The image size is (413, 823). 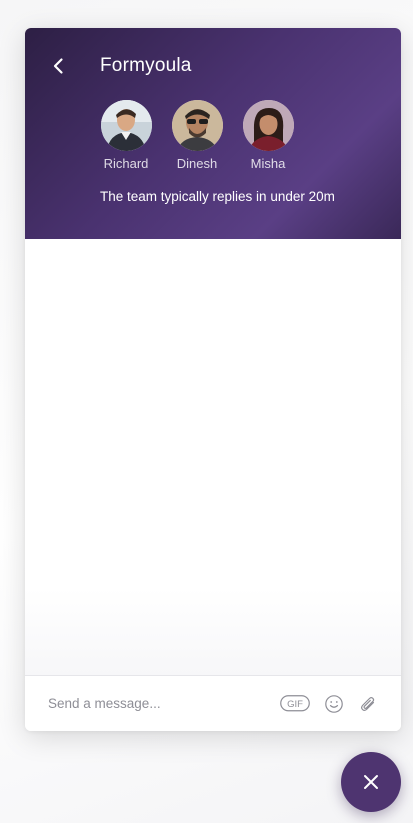 I want to click on gif-button: GIF, so click(x=295, y=703).